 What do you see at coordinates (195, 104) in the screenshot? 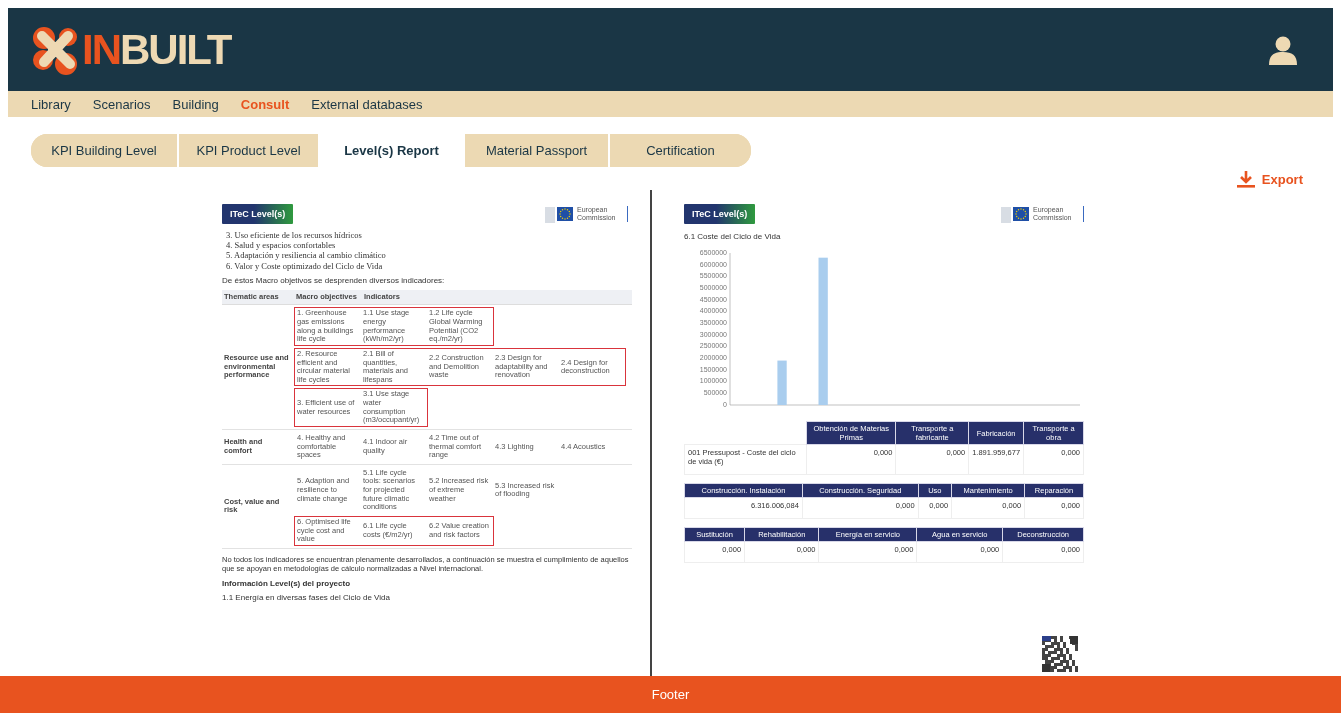
I see `menu-item: Building` at bounding box center [195, 104].